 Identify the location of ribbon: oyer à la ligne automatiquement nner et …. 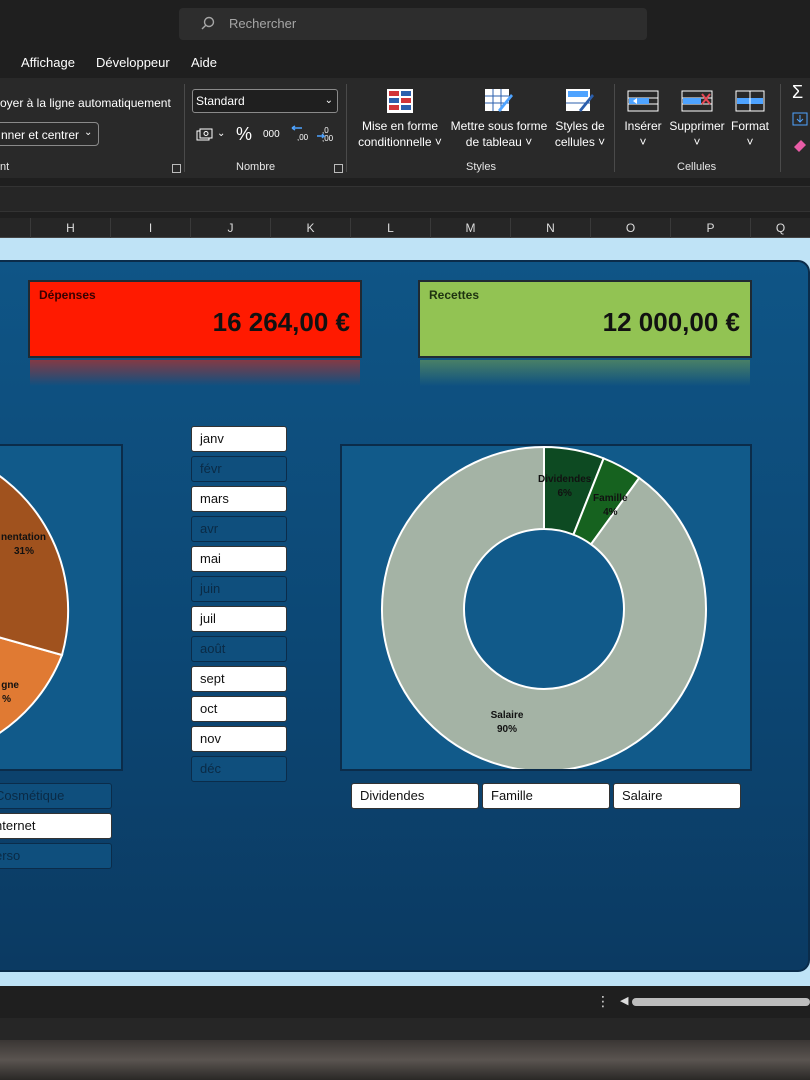
(405, 128).